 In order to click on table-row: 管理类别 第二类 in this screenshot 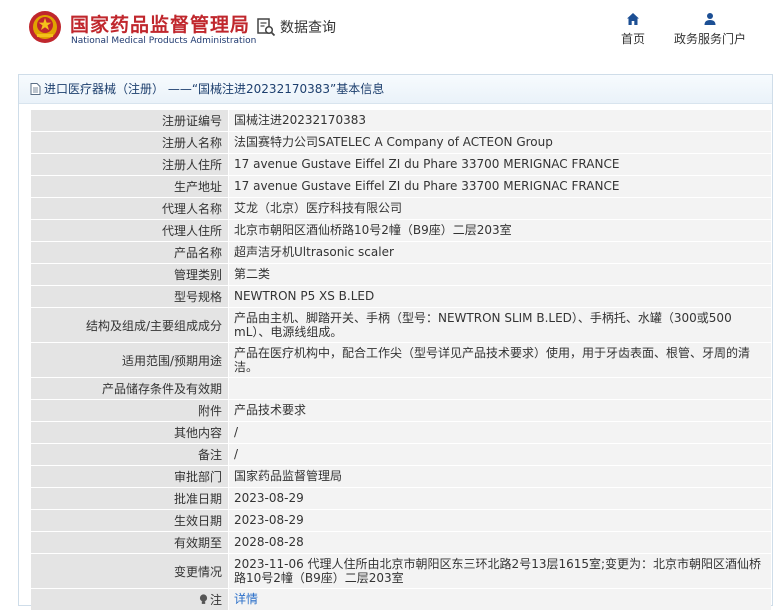, I will do `click(401, 275)`.